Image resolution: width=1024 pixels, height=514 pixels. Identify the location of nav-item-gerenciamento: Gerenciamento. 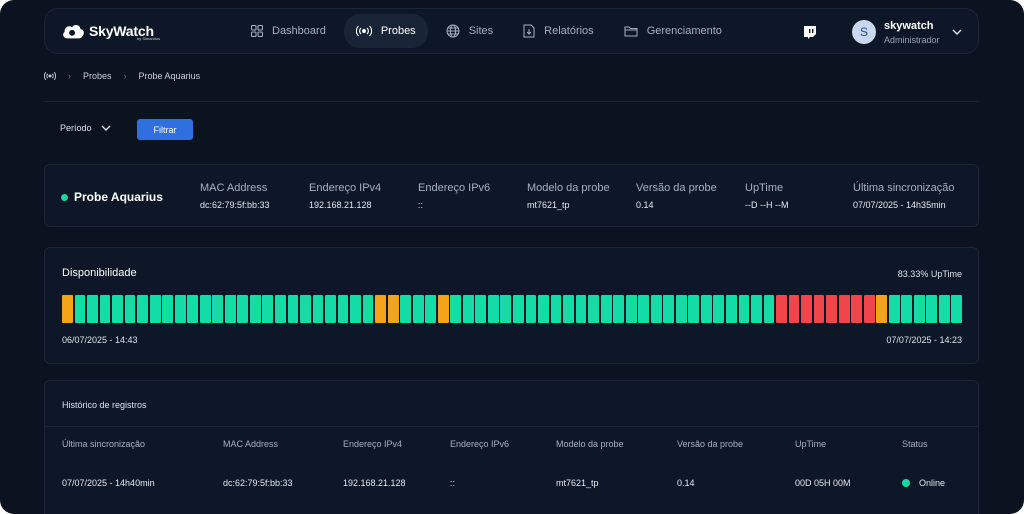
(673, 31).